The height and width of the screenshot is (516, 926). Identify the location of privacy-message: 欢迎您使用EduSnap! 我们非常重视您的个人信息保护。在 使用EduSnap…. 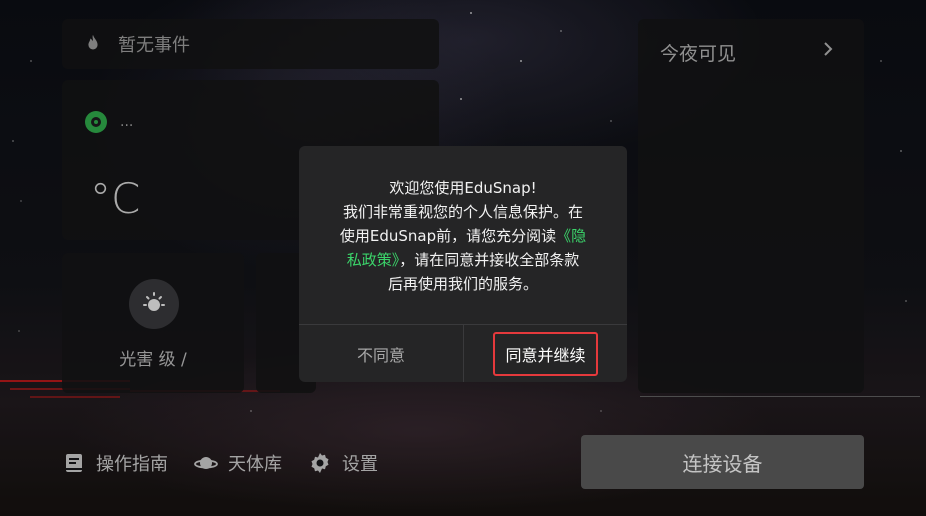
(463, 236).